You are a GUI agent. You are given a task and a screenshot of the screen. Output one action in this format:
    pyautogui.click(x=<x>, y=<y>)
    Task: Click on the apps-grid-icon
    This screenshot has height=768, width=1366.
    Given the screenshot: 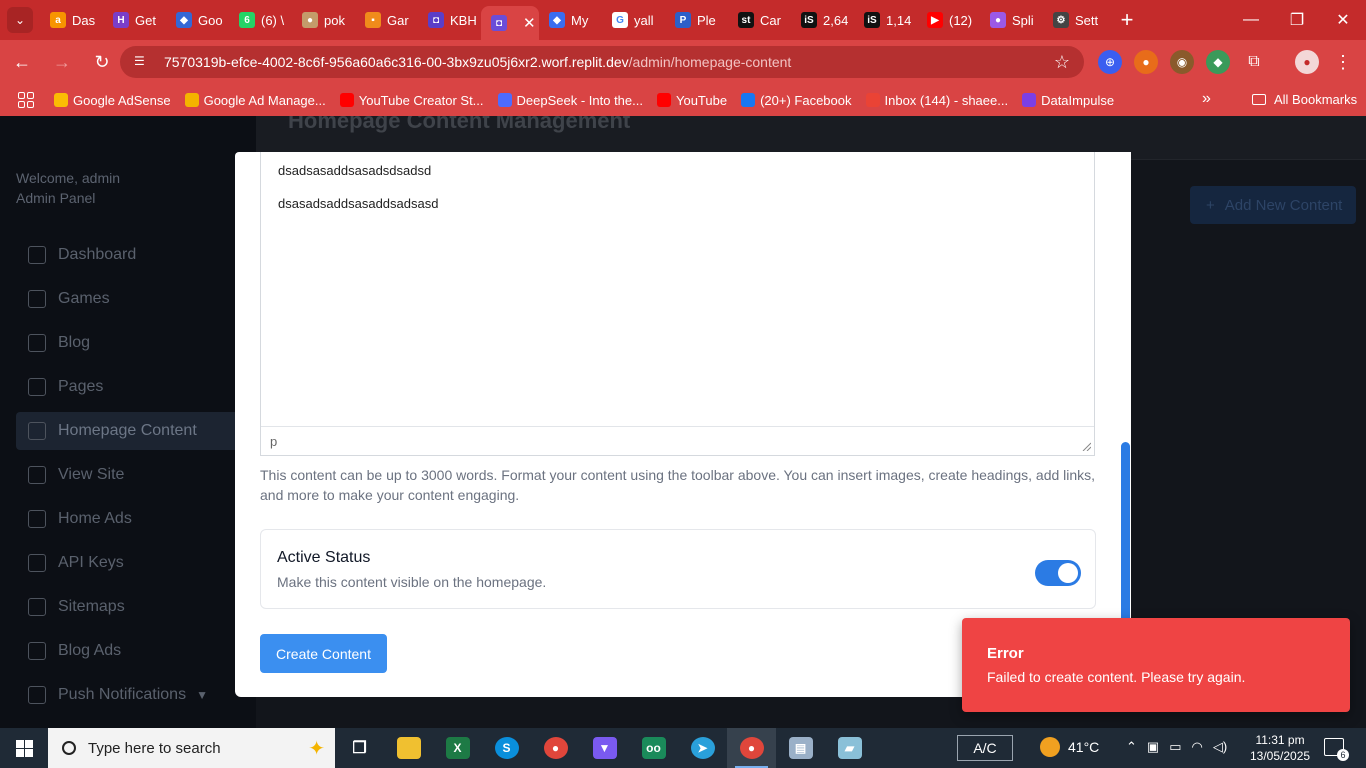 What is the action you would take?
    pyautogui.click(x=26, y=100)
    